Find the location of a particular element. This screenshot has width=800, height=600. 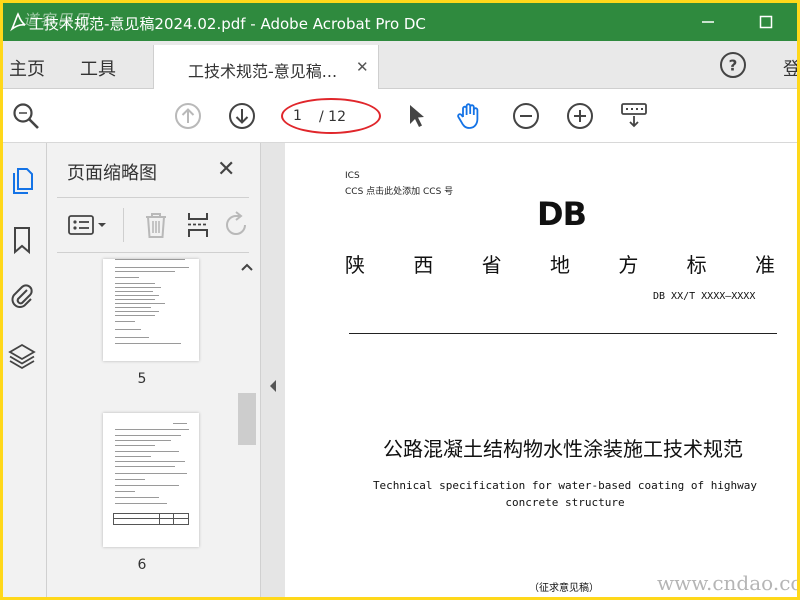

thumbnail-panel-title: 页面缩略图 is located at coordinates (112, 173).